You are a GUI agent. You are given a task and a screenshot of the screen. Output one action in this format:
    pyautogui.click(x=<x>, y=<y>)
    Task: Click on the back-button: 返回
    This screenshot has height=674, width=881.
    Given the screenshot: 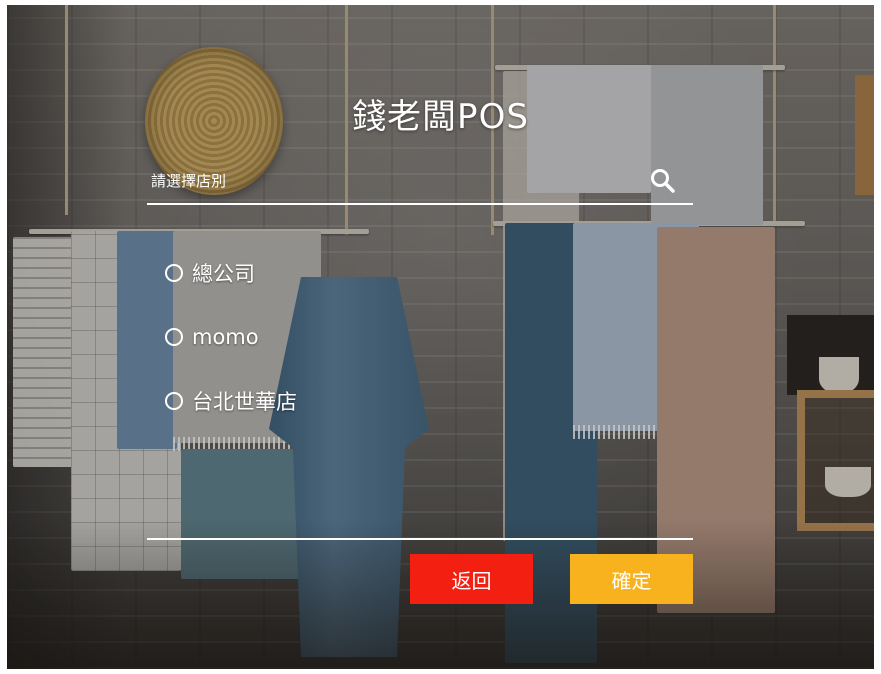 What is the action you would take?
    pyautogui.click(x=471, y=579)
    